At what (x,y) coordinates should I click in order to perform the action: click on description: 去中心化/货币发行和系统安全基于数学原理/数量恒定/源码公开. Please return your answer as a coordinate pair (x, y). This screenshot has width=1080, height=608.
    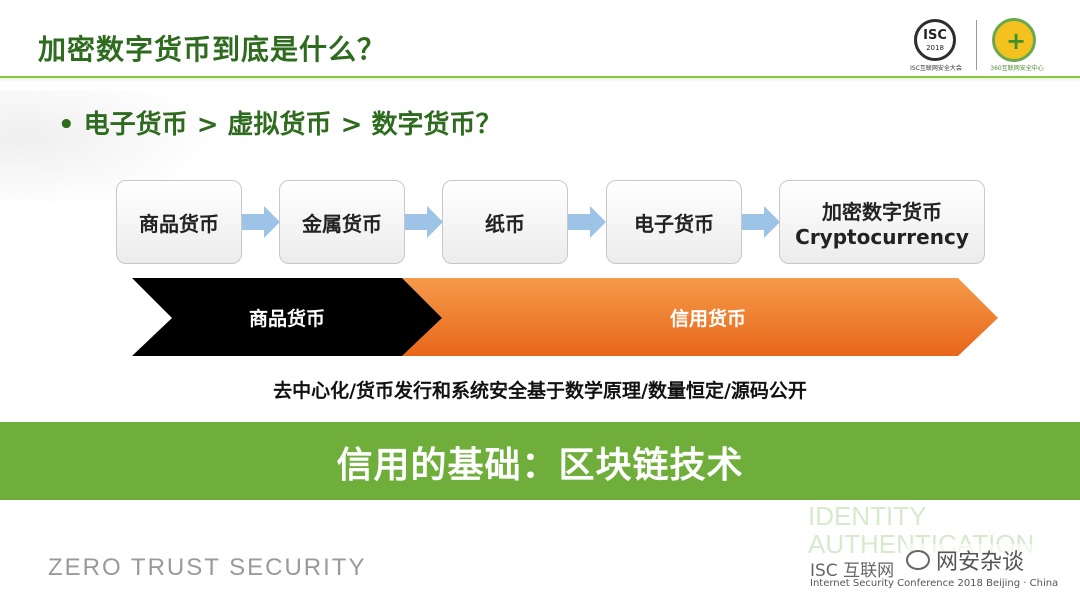
    Looking at the image, I should click on (540, 391).